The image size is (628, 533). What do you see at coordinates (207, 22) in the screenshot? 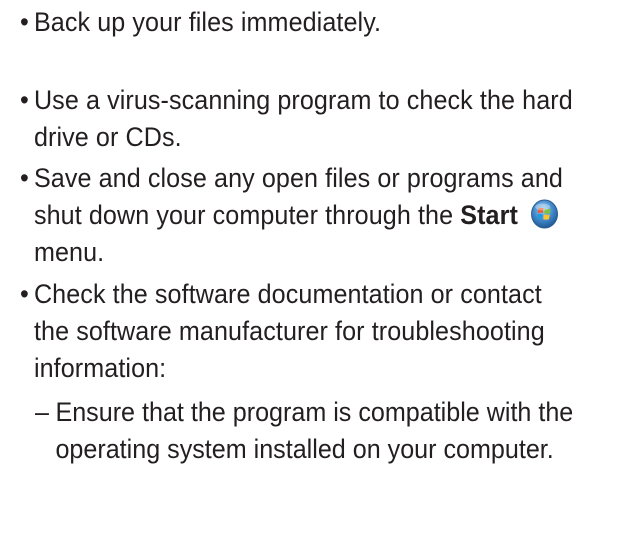
I see `bullet-text: Back up your files immediately.` at bounding box center [207, 22].